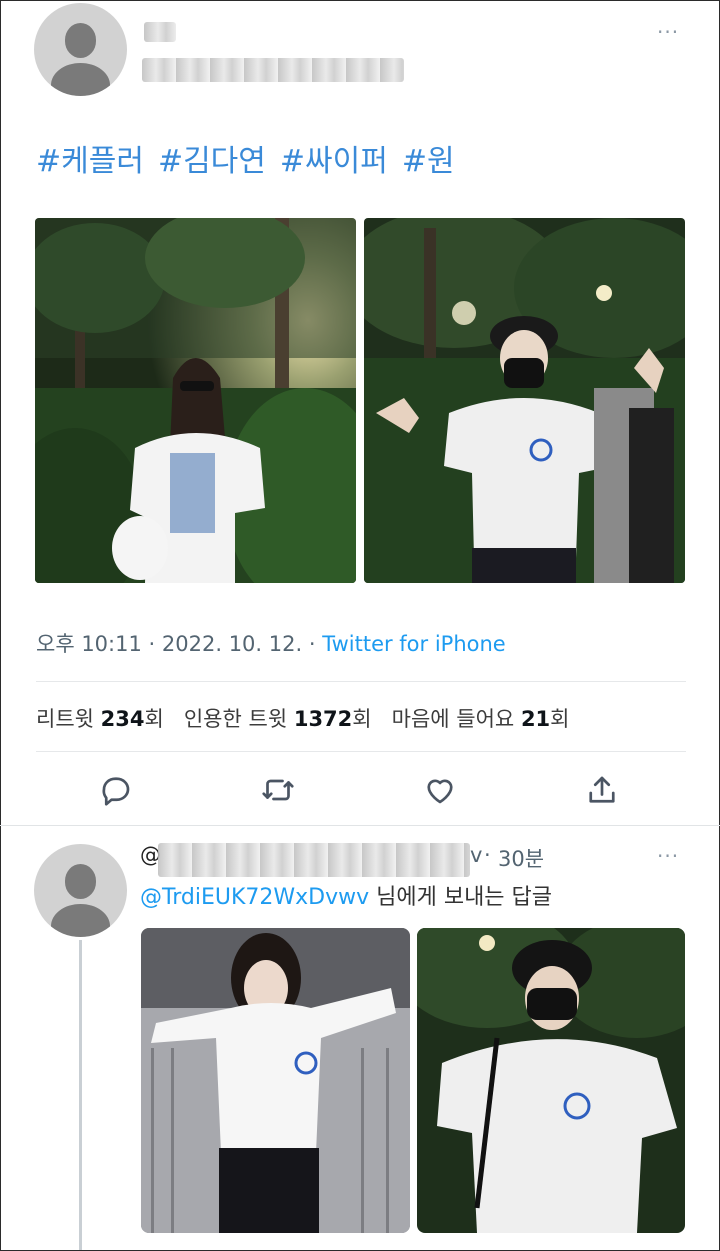 This screenshot has height=1251, width=720. What do you see at coordinates (278, 790) in the screenshot?
I see `retweet-icon` at bounding box center [278, 790].